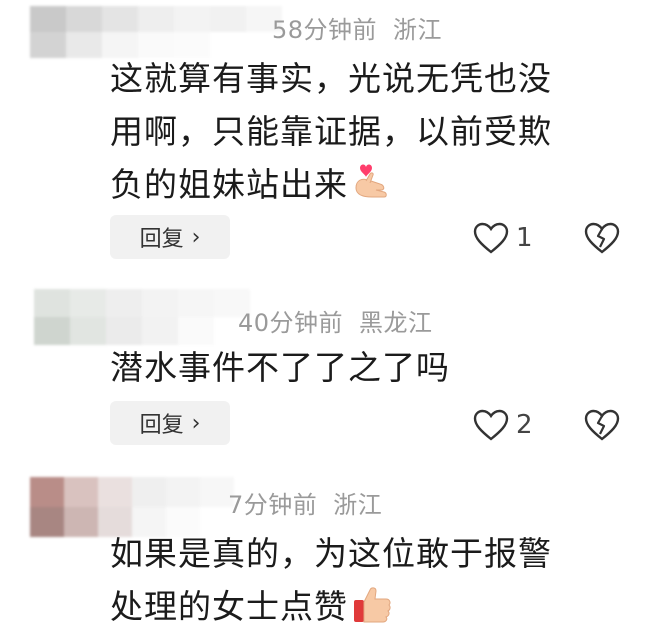 This screenshot has height=639, width=660. I want to click on comment-text-line: 潜水事件不了了之了吗, so click(280, 367).